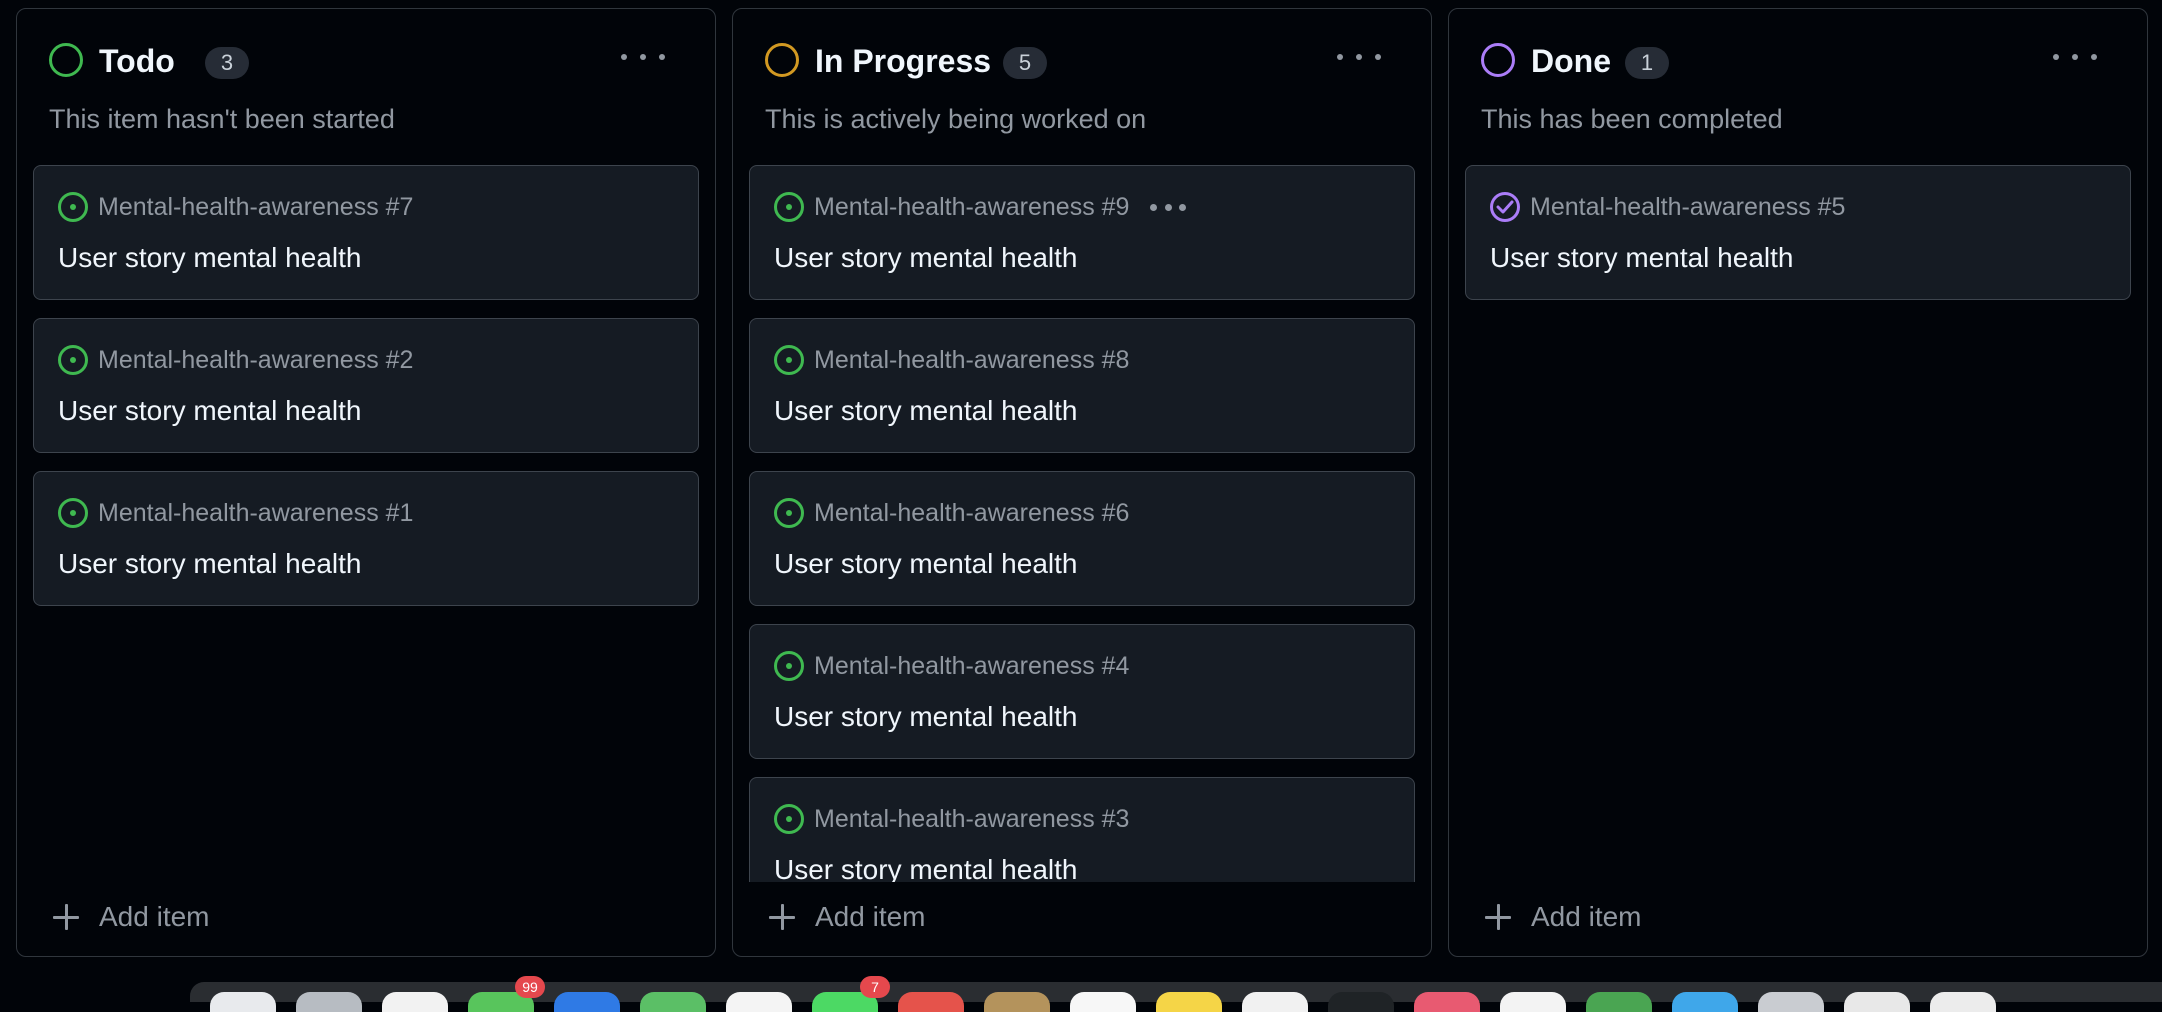  I want to click on card-reference: Mental-health-awareness #1, so click(256, 513).